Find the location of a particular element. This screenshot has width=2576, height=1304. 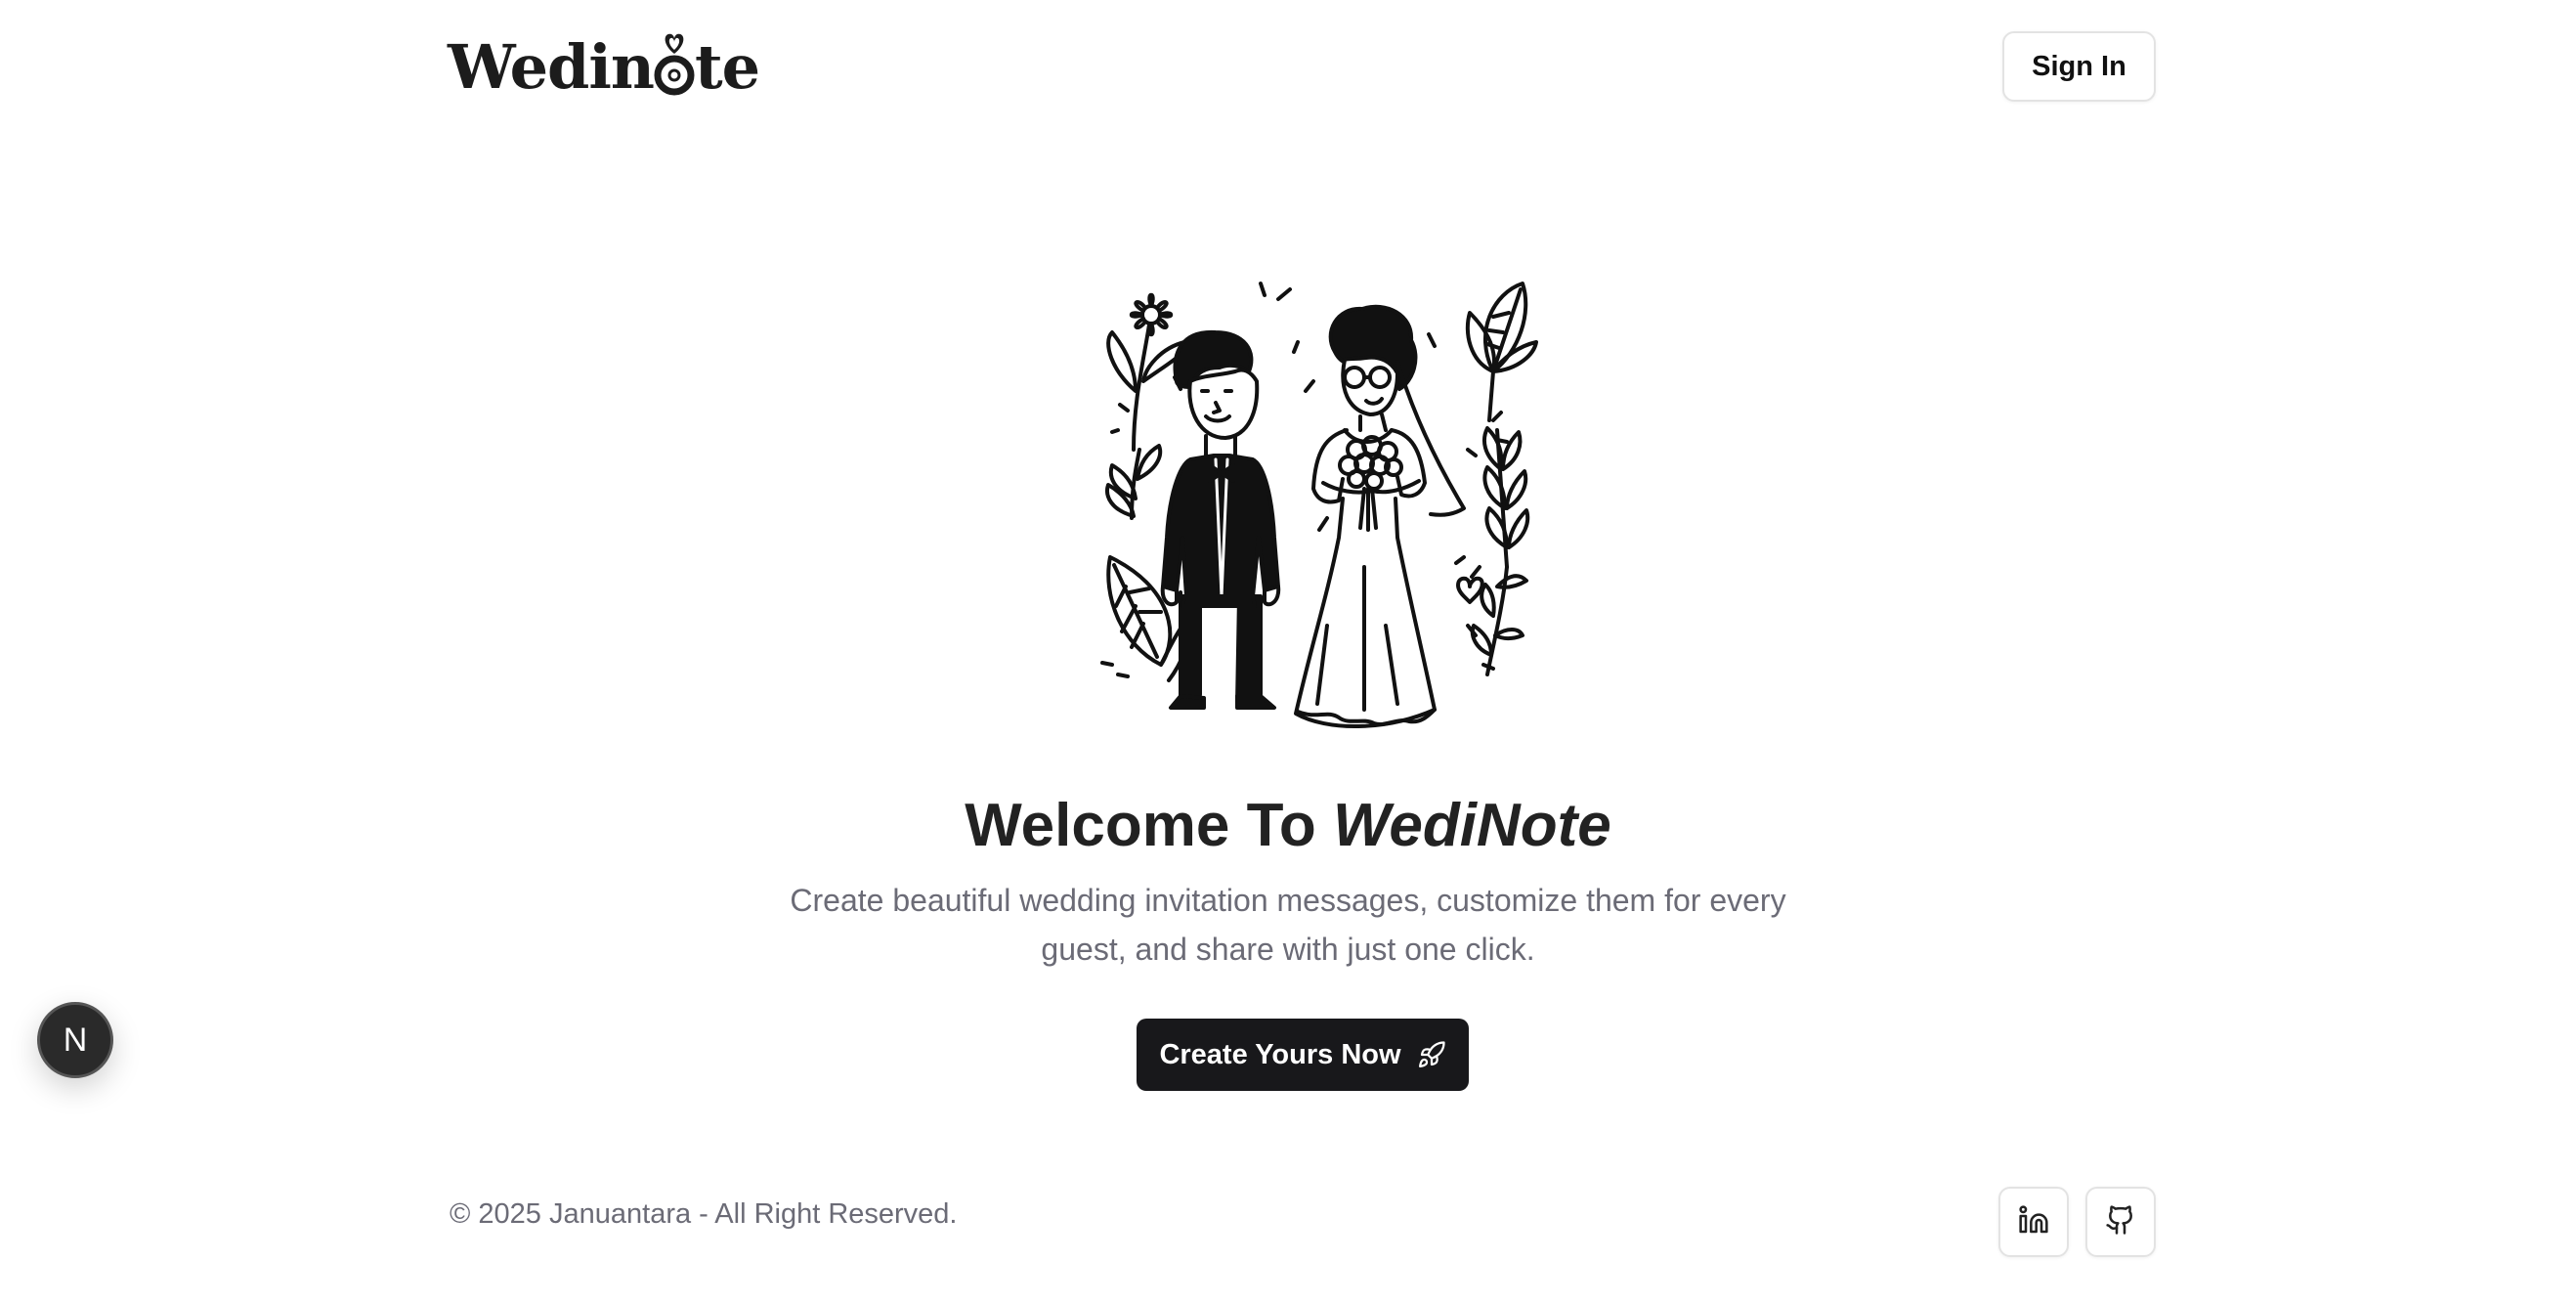

logo-text-prefix: Wedin is located at coordinates (551, 66).